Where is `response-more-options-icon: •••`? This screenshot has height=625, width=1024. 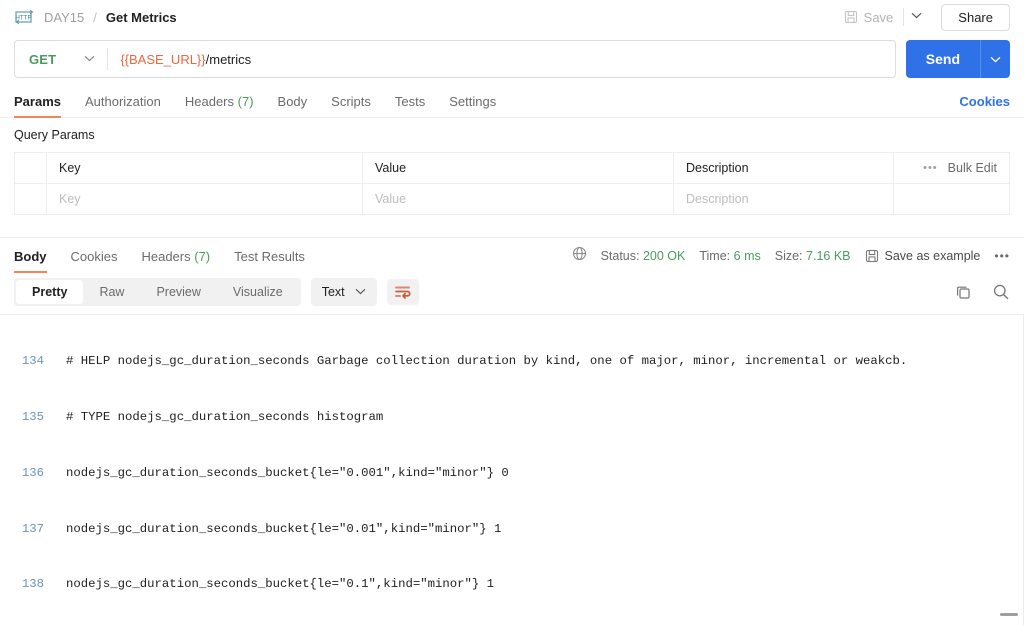
response-more-options-icon: ••• is located at coordinates (1002, 256).